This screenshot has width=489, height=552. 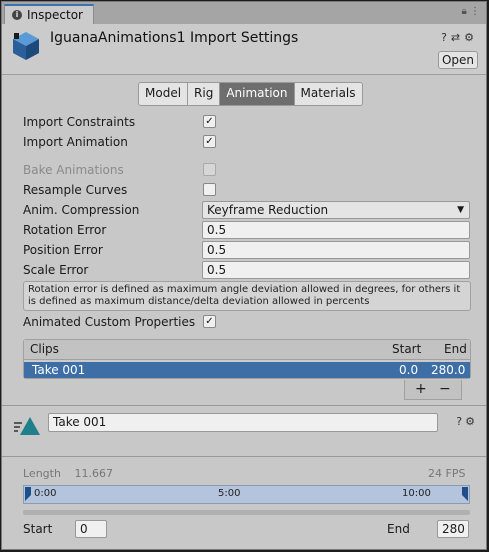 I want to click on scale-error-label: Scale Error, so click(x=56, y=270).